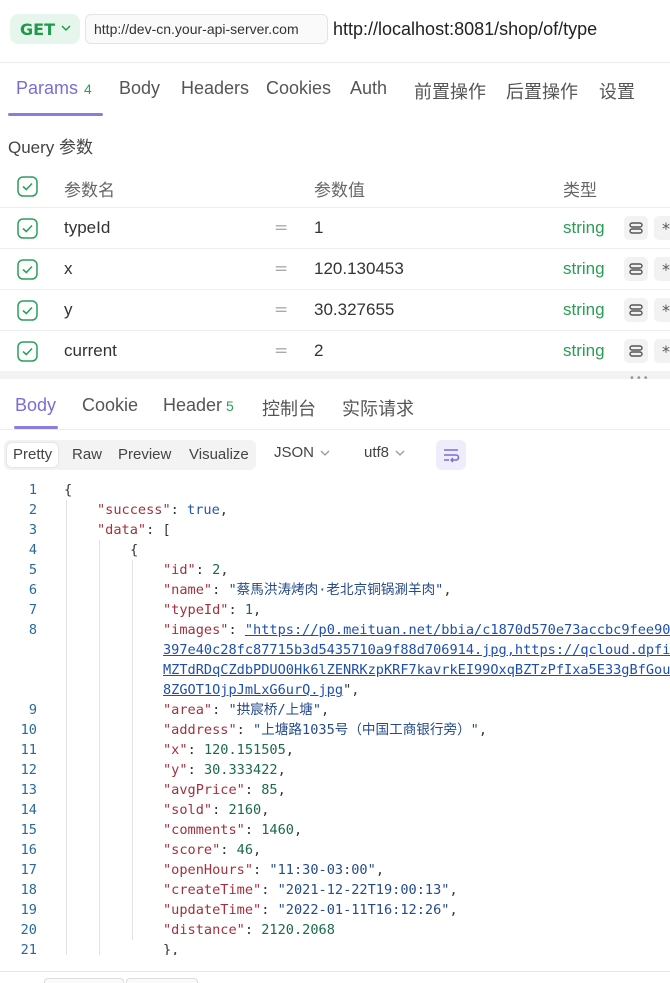  Describe the element at coordinates (55, 114) in the screenshot. I see `active-tab-indicator` at that location.